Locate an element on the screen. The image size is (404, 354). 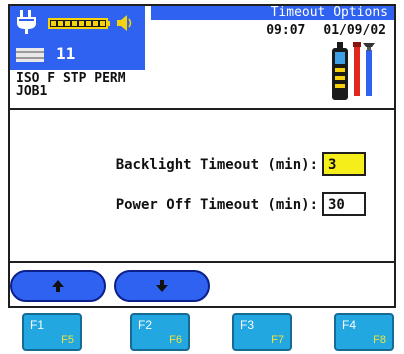
tools-icon is located at coordinates (353, 71).